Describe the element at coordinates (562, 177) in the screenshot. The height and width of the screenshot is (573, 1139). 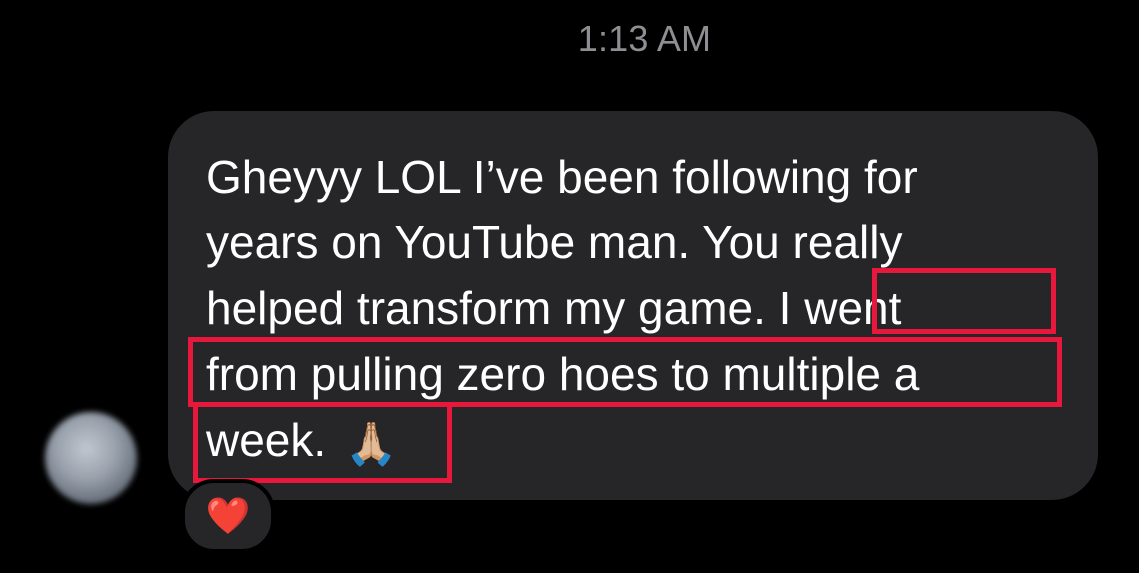
I see `message-line: Gheyyy LOL I’ve been following for` at that location.